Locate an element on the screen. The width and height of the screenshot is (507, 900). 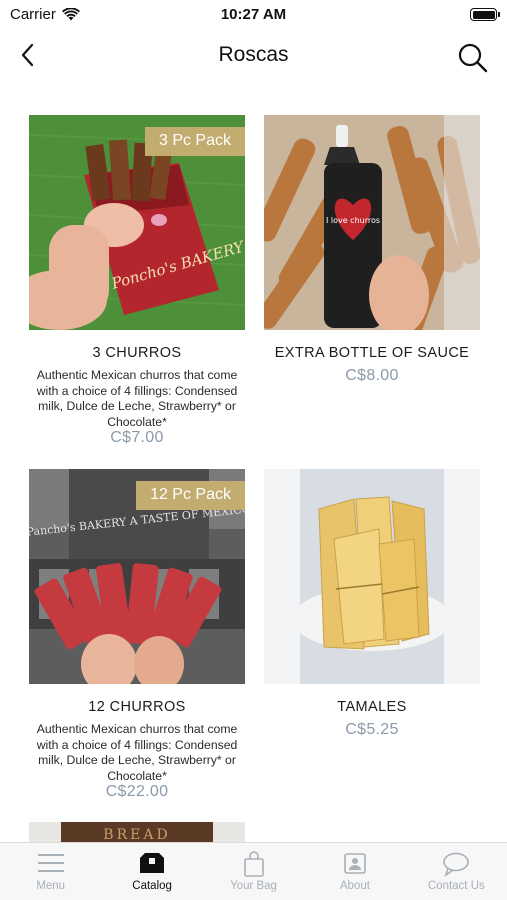
product-name: EXTRA BOTTLE OF SAUCE is located at coordinates (372, 353).